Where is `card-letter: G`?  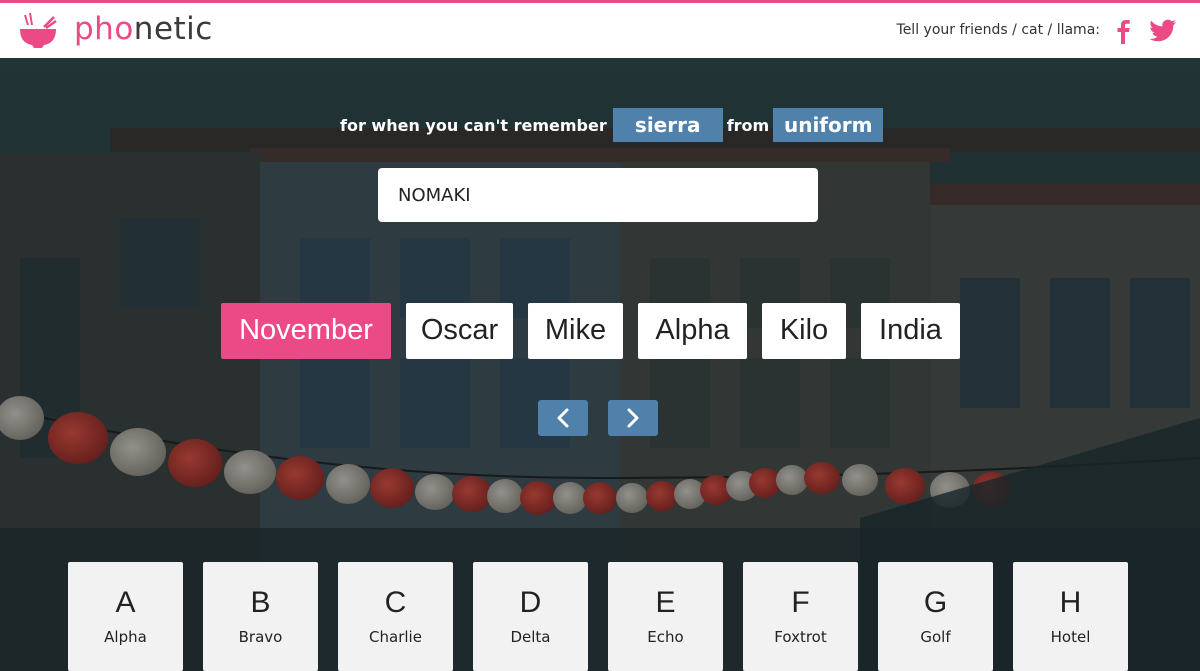 card-letter: G is located at coordinates (935, 602).